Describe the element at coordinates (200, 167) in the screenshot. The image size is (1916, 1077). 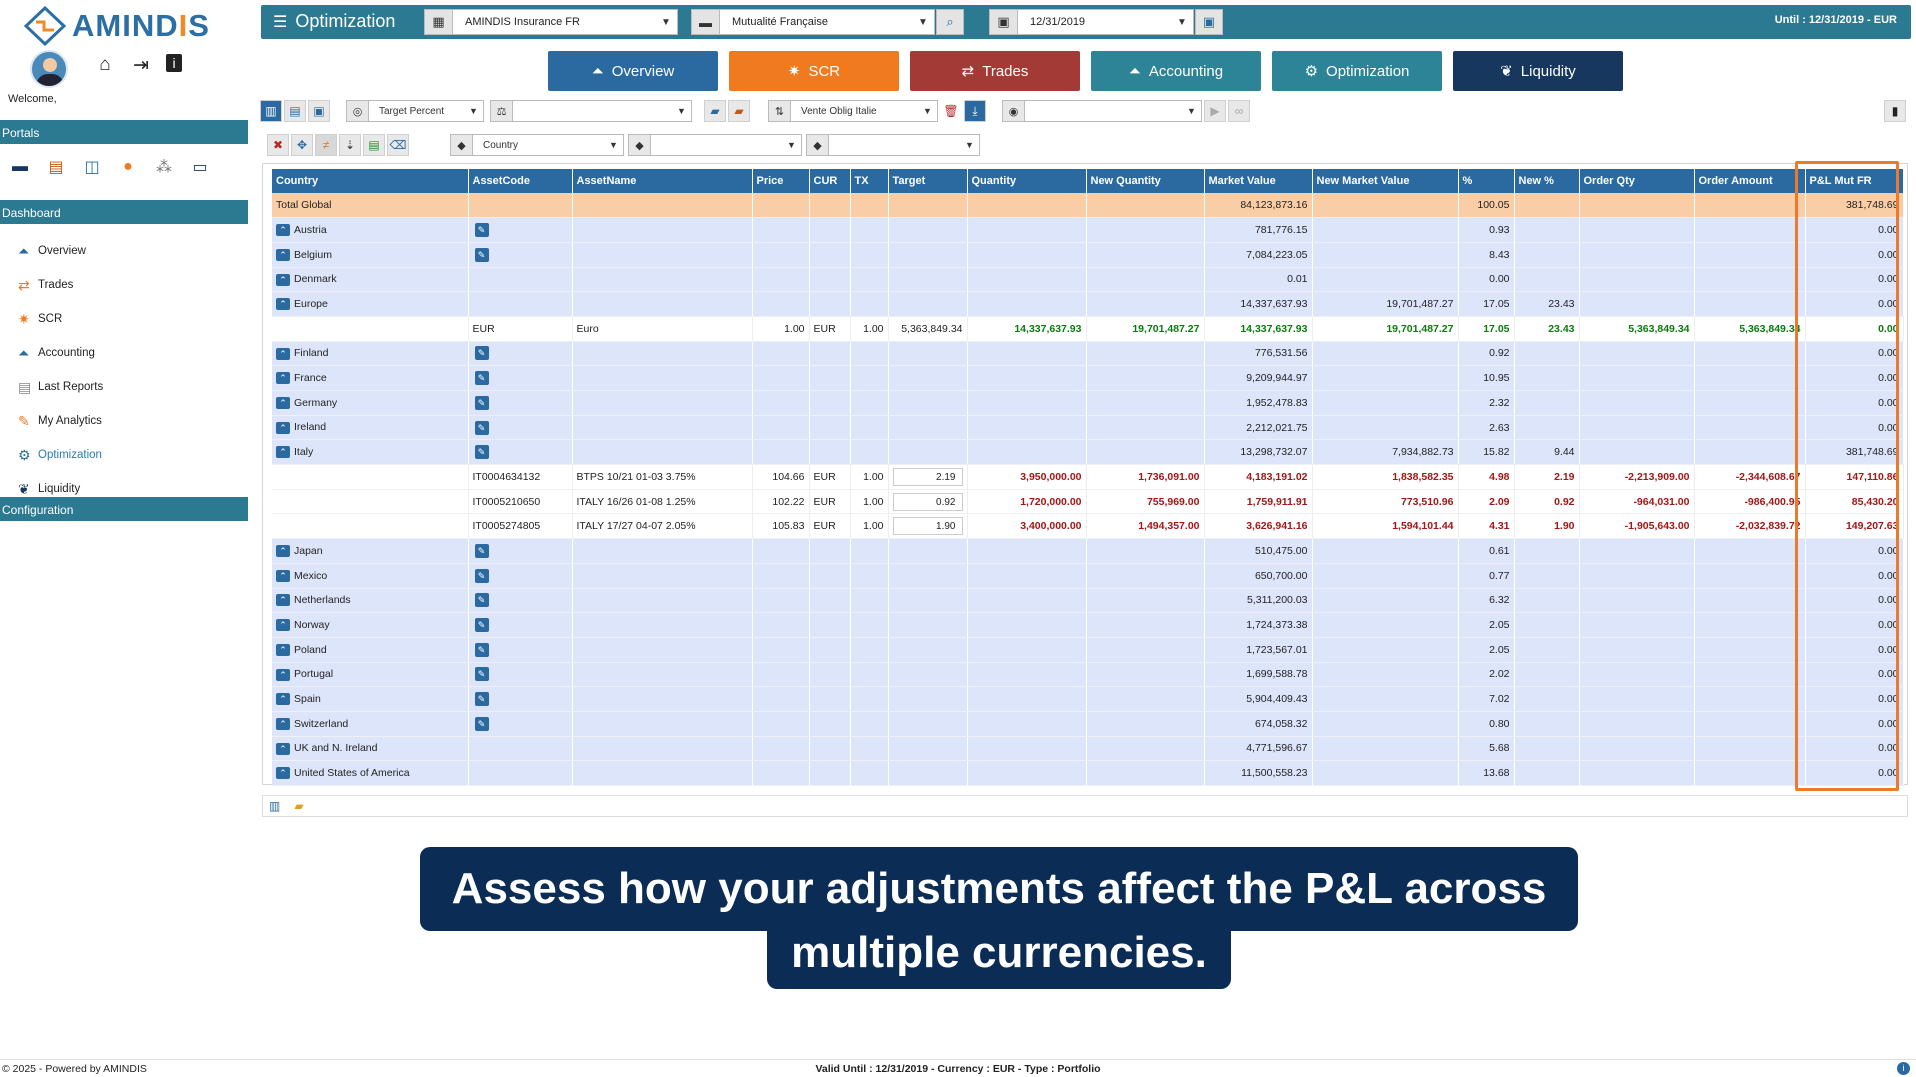
I see `id-card-icon: ▭` at that location.